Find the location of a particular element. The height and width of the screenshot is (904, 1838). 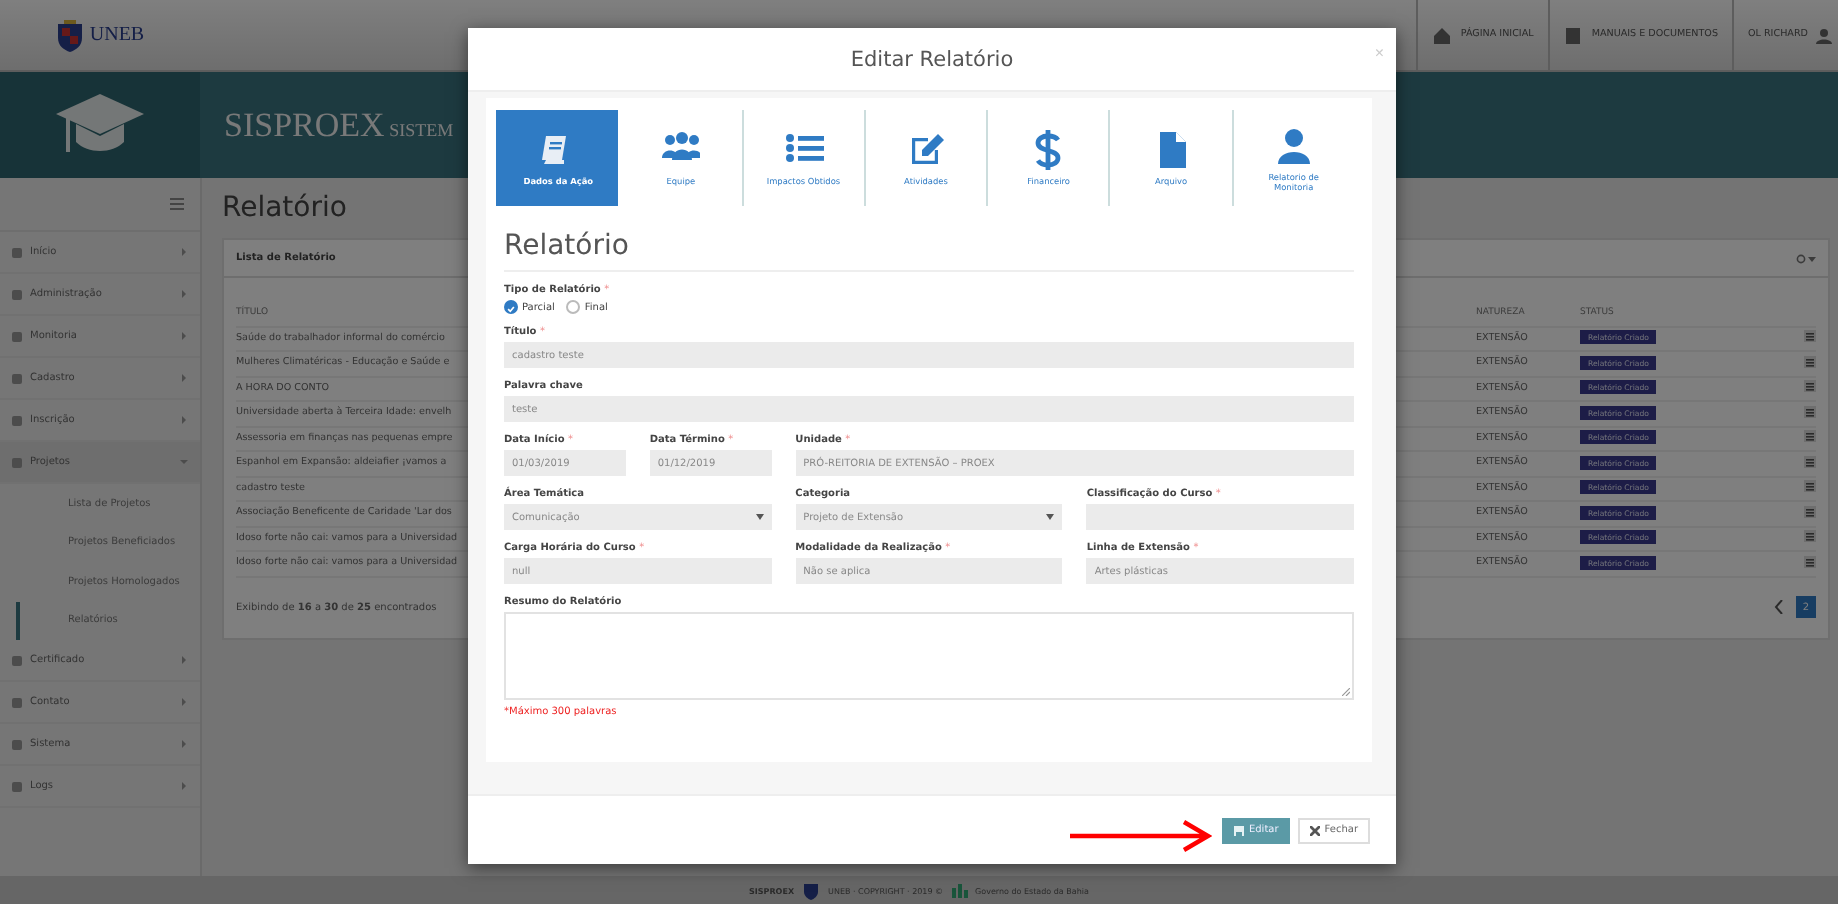

close-button: × is located at coordinates (1379, 53).